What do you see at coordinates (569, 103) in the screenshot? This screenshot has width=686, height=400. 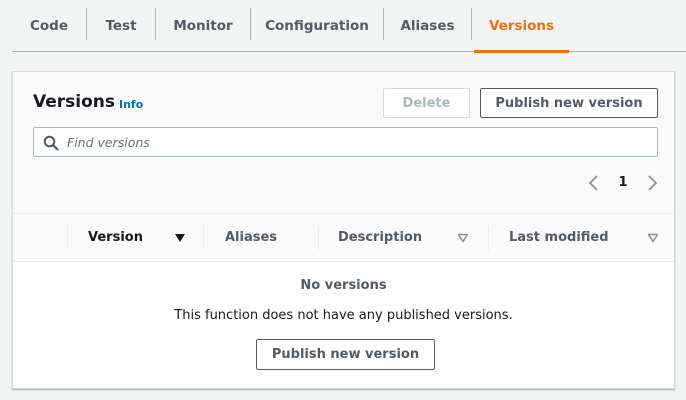 I see `publish-new-version-button: Publish new version` at bounding box center [569, 103].